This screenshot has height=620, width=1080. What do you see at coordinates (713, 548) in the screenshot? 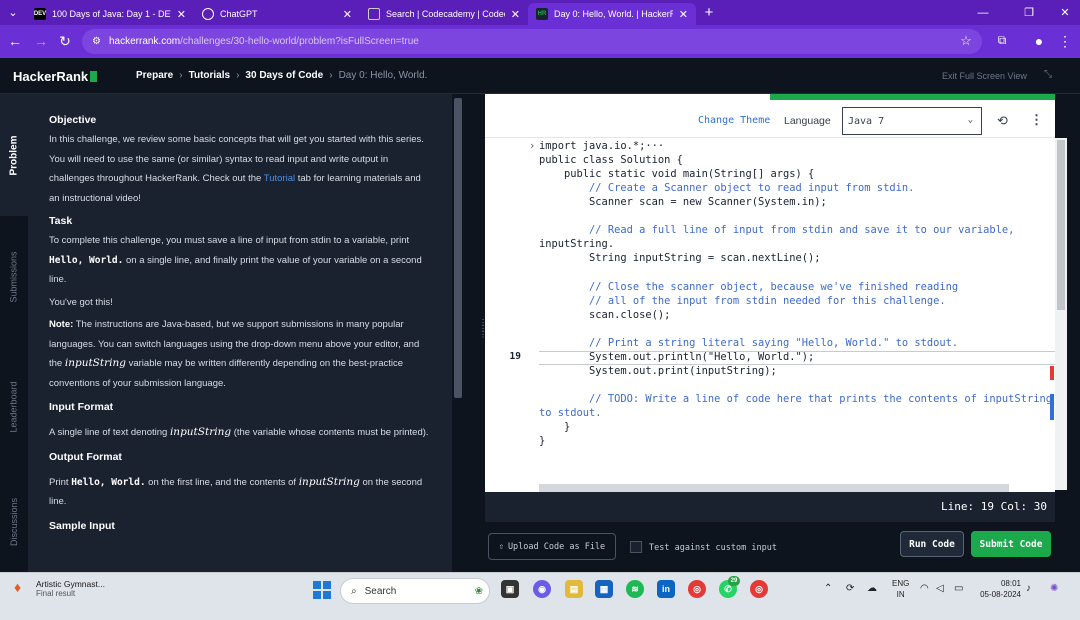
I see `custom-input-label: Test against custom input` at bounding box center [713, 548].